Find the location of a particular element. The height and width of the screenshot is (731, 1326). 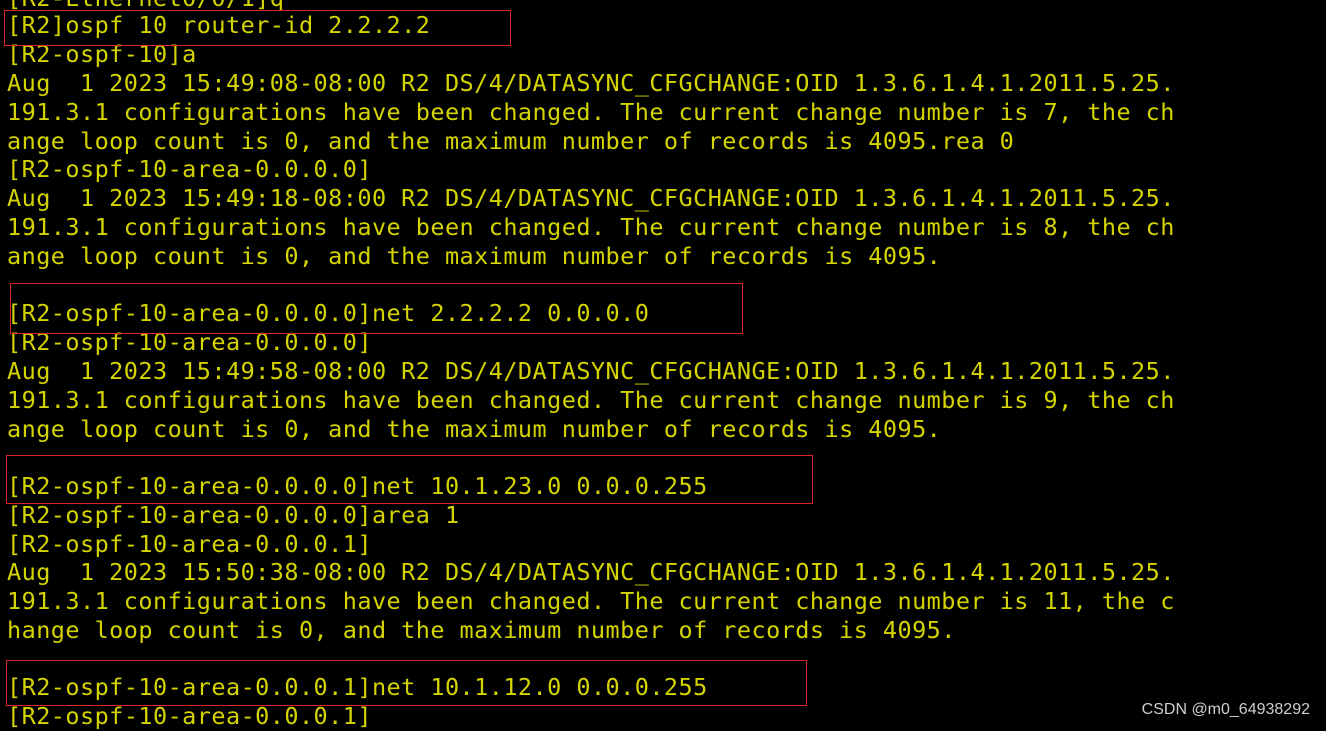

terminal-line: [R2-ospf-10-area-0.0.0.0] is located at coordinates (189, 169).